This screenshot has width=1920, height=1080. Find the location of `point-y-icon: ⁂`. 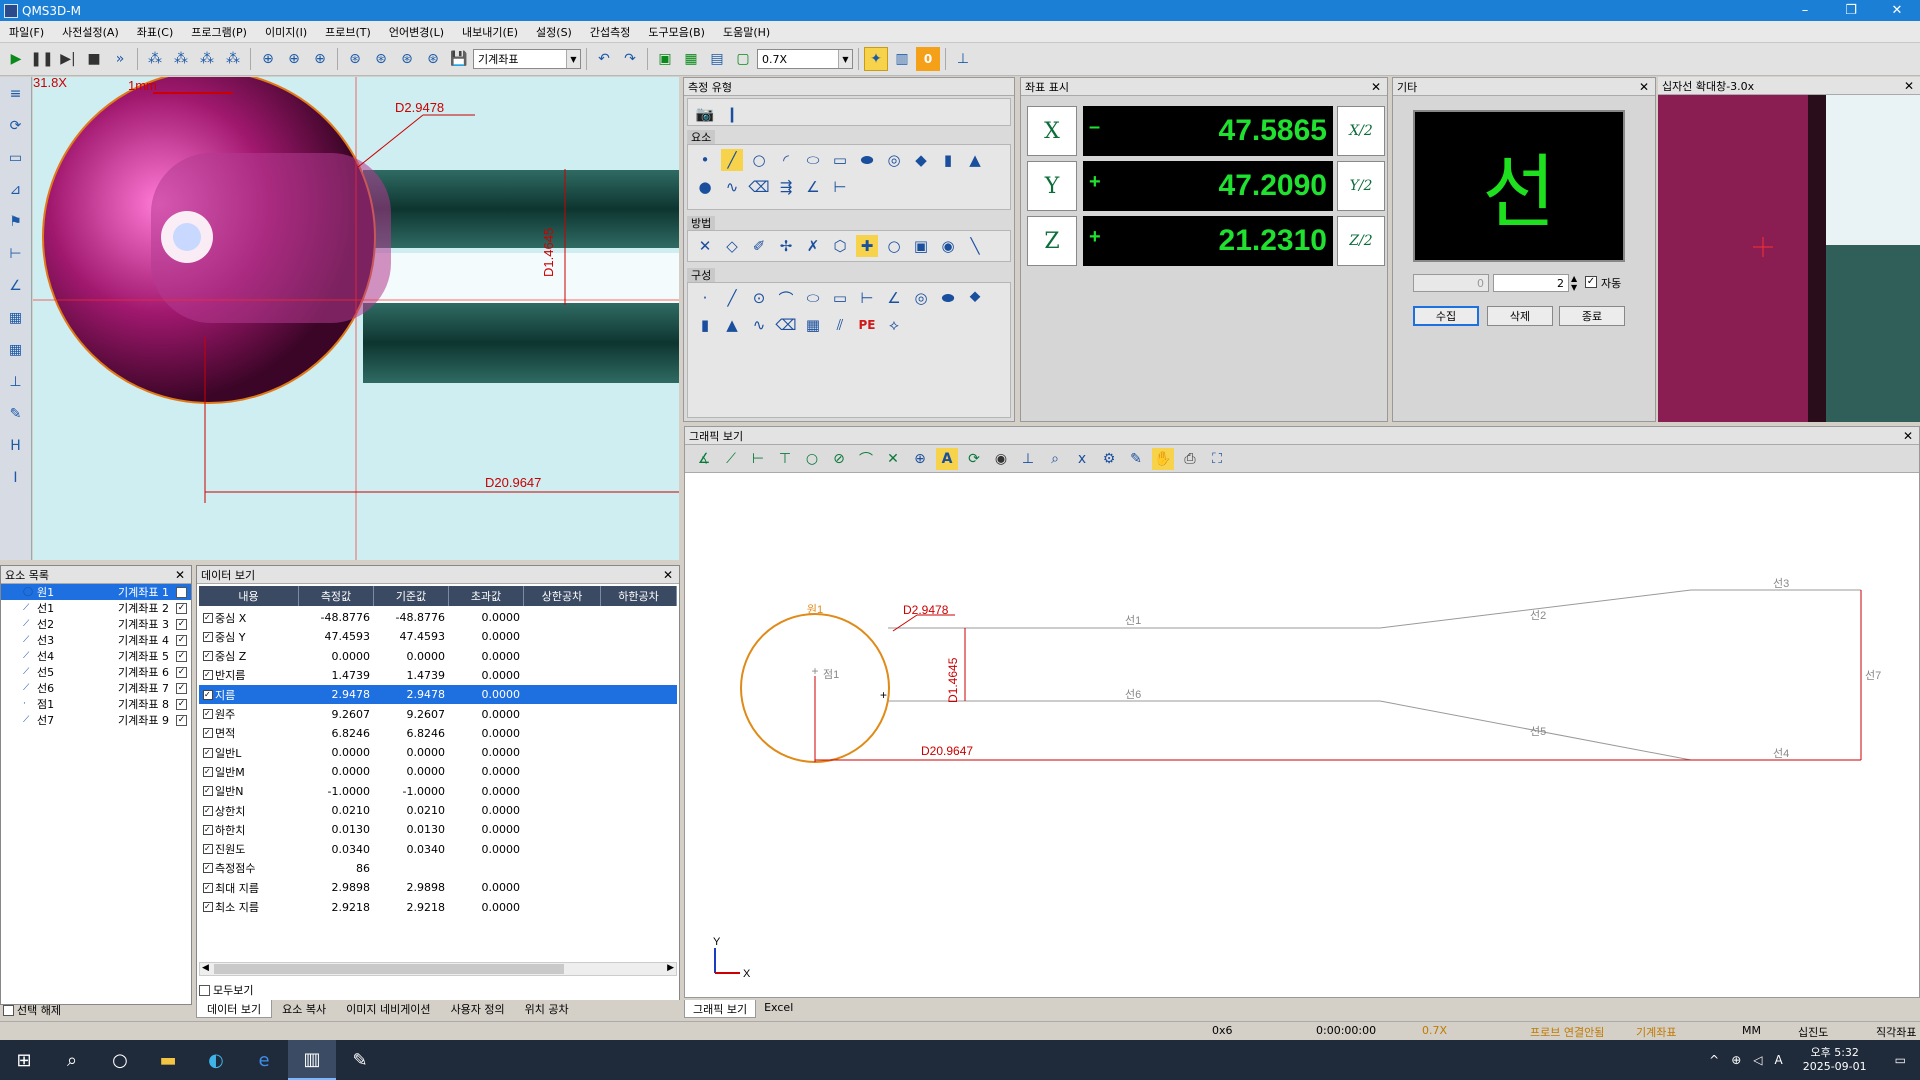

point-y-icon: ⁂ is located at coordinates (207, 59).